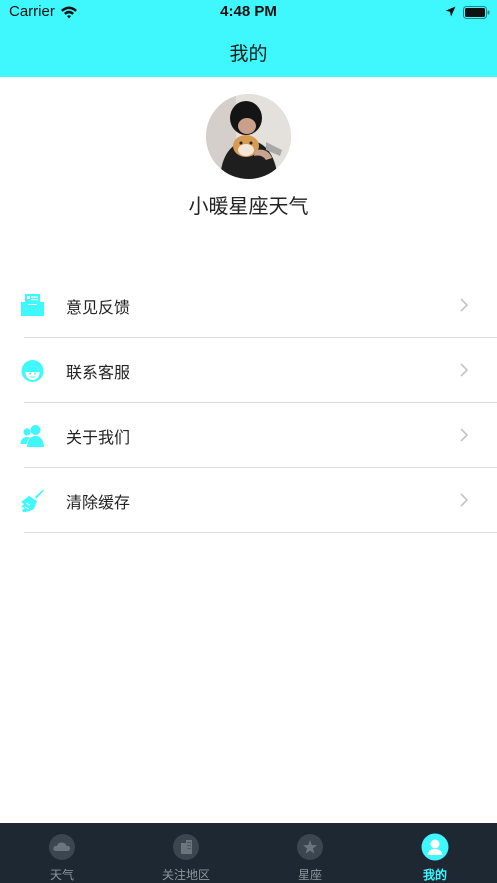  What do you see at coordinates (248, 206) in the screenshot?
I see `profile-name: 小暖星座天气` at bounding box center [248, 206].